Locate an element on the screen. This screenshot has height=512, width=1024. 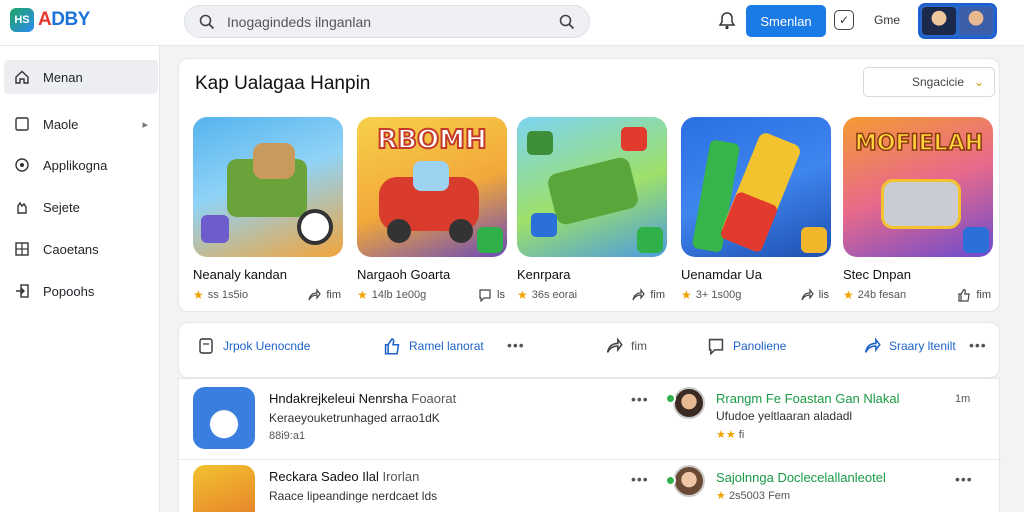
search-input is located at coordinates (387, 21).